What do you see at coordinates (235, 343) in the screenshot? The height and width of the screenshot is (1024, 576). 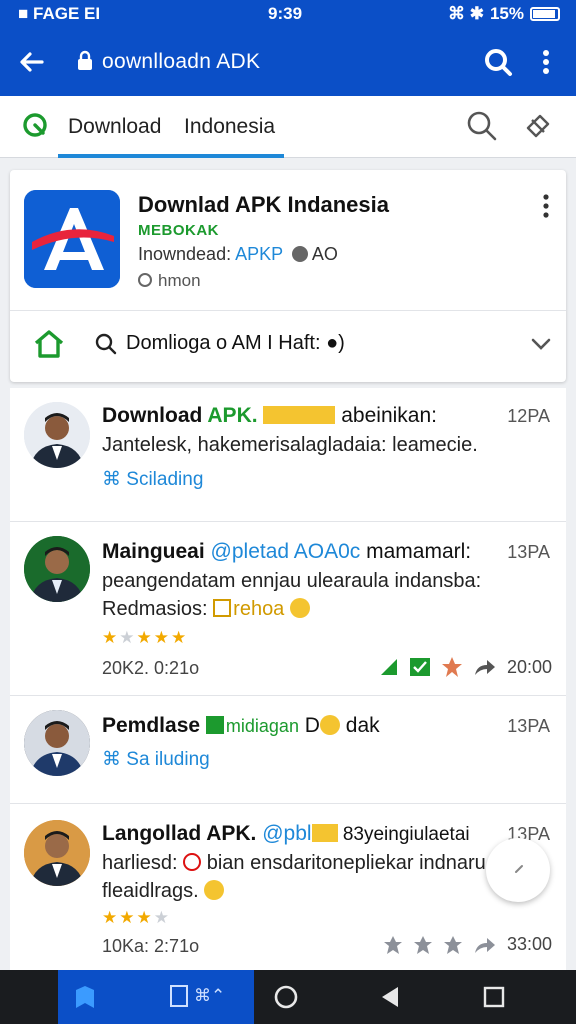 I see `search-query: Domlioga o AM I Haft: ●)` at bounding box center [235, 343].